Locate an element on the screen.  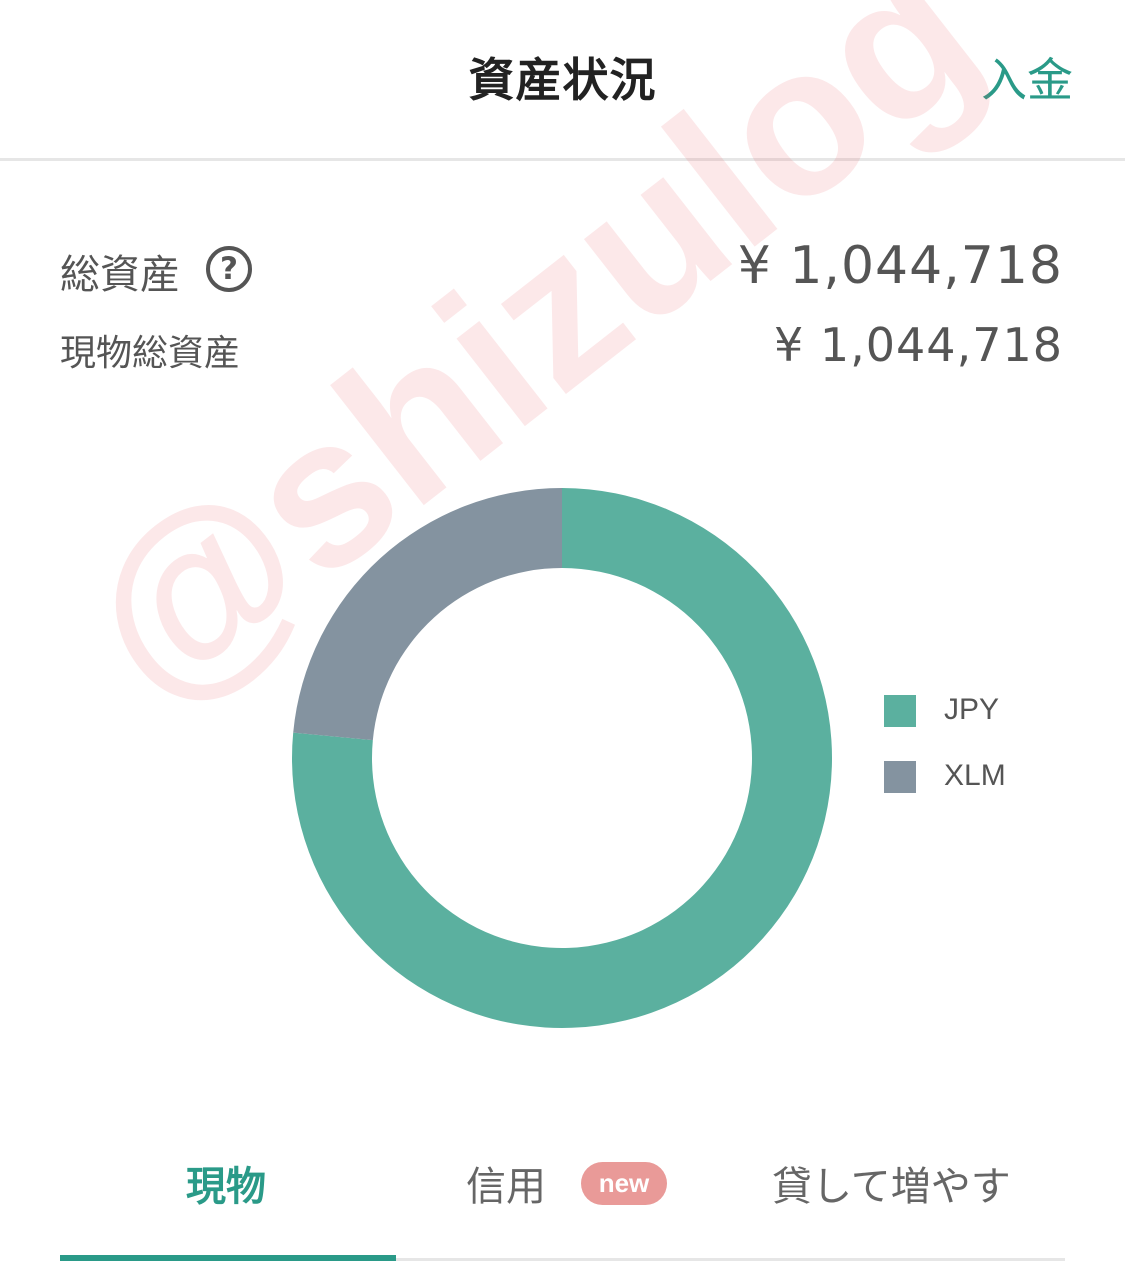
new-badge: new is located at coordinates (624, 1183).